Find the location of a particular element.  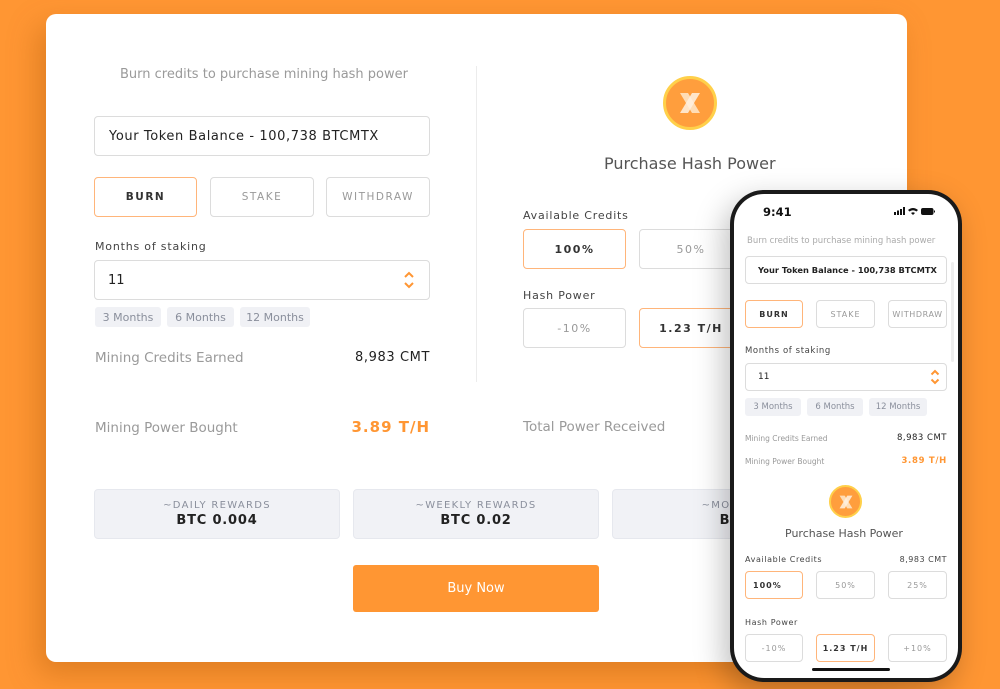

phone-stepper-icon is located at coordinates (935, 377).